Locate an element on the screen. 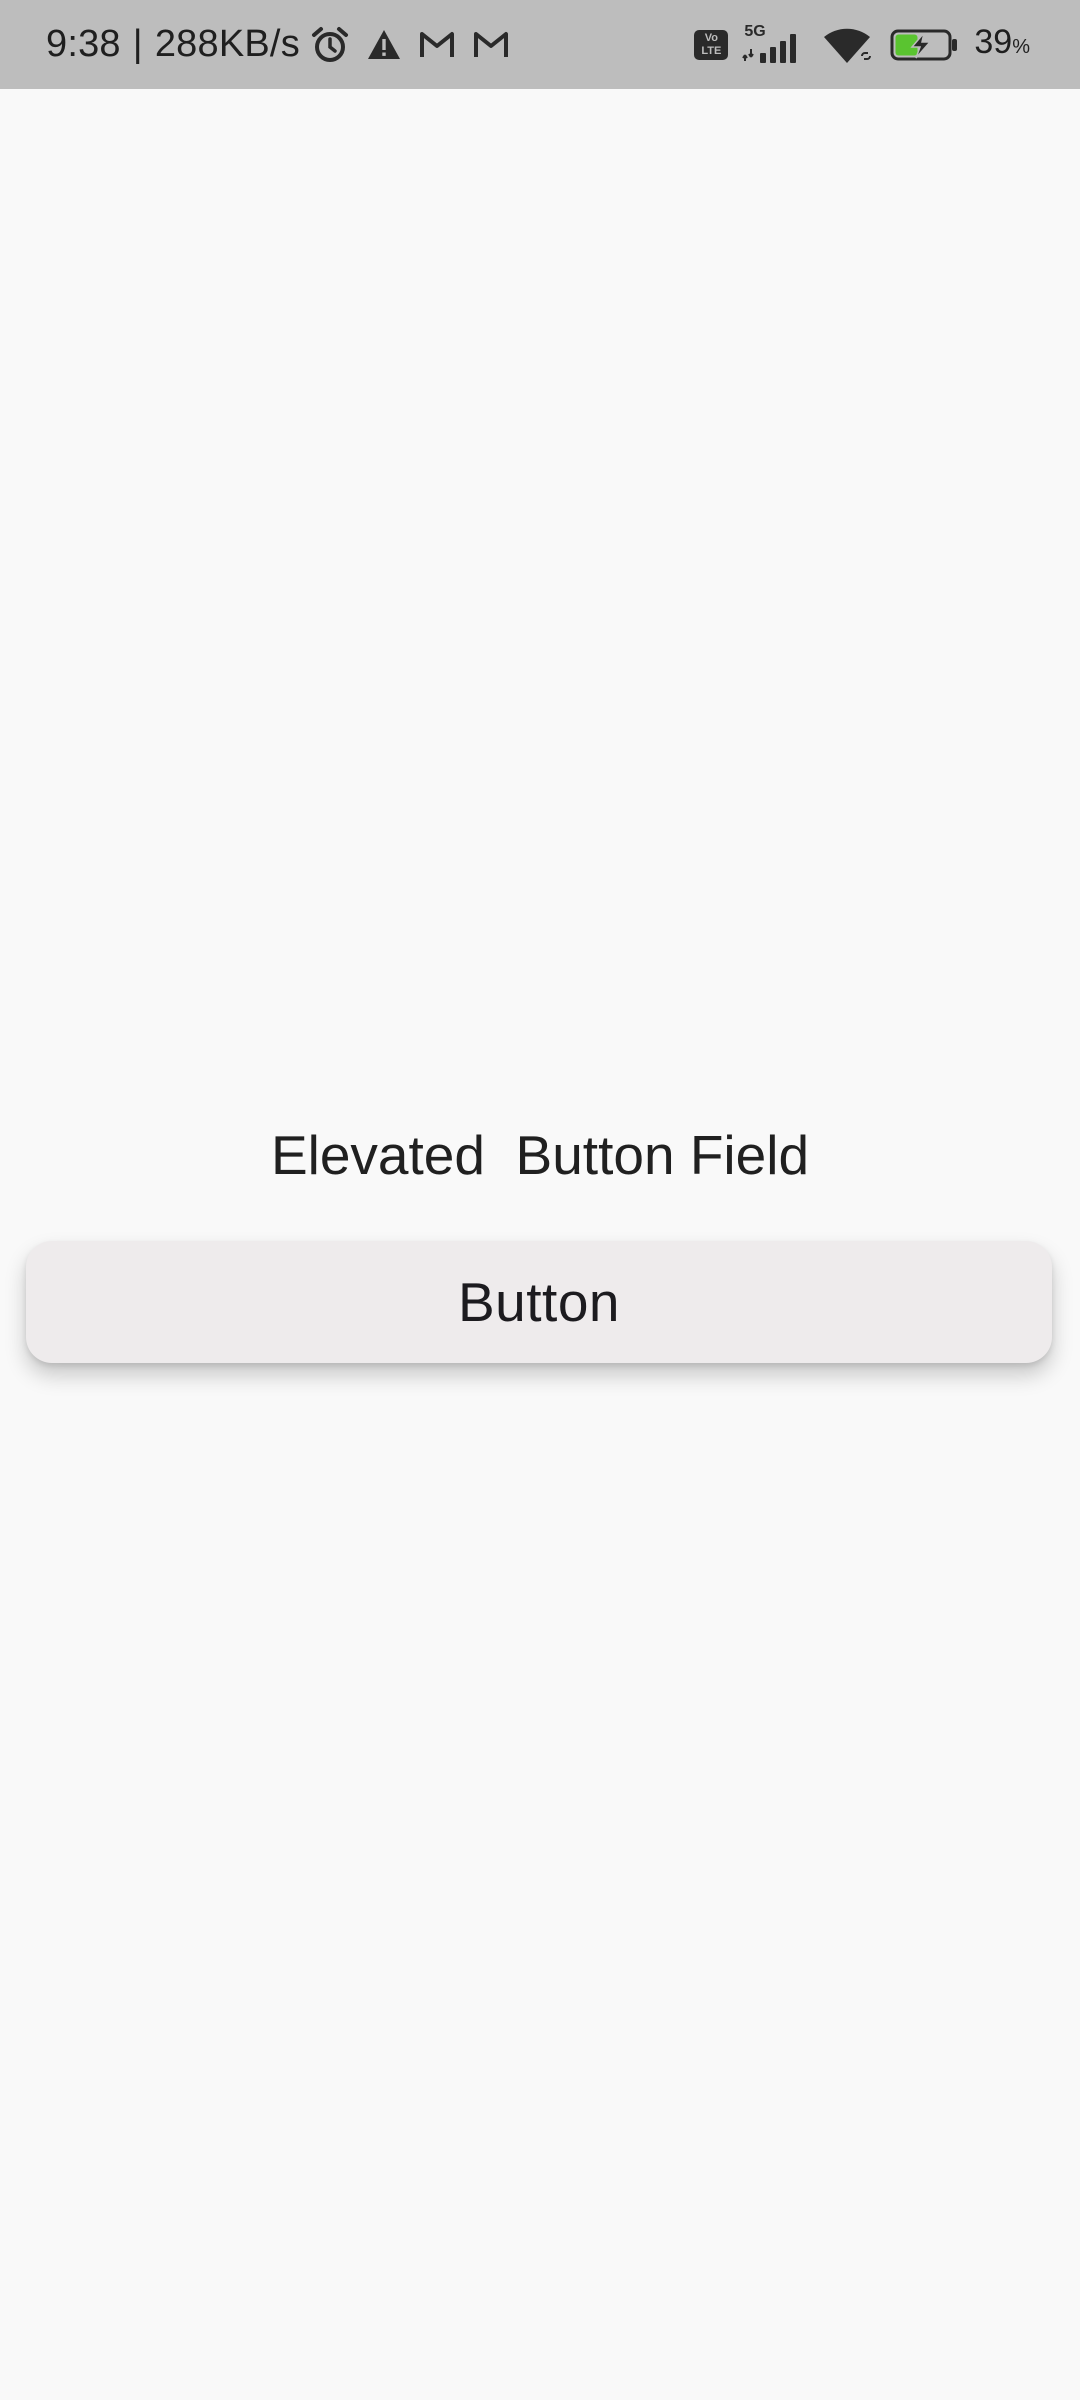  battery-icon is located at coordinates (925, 45).